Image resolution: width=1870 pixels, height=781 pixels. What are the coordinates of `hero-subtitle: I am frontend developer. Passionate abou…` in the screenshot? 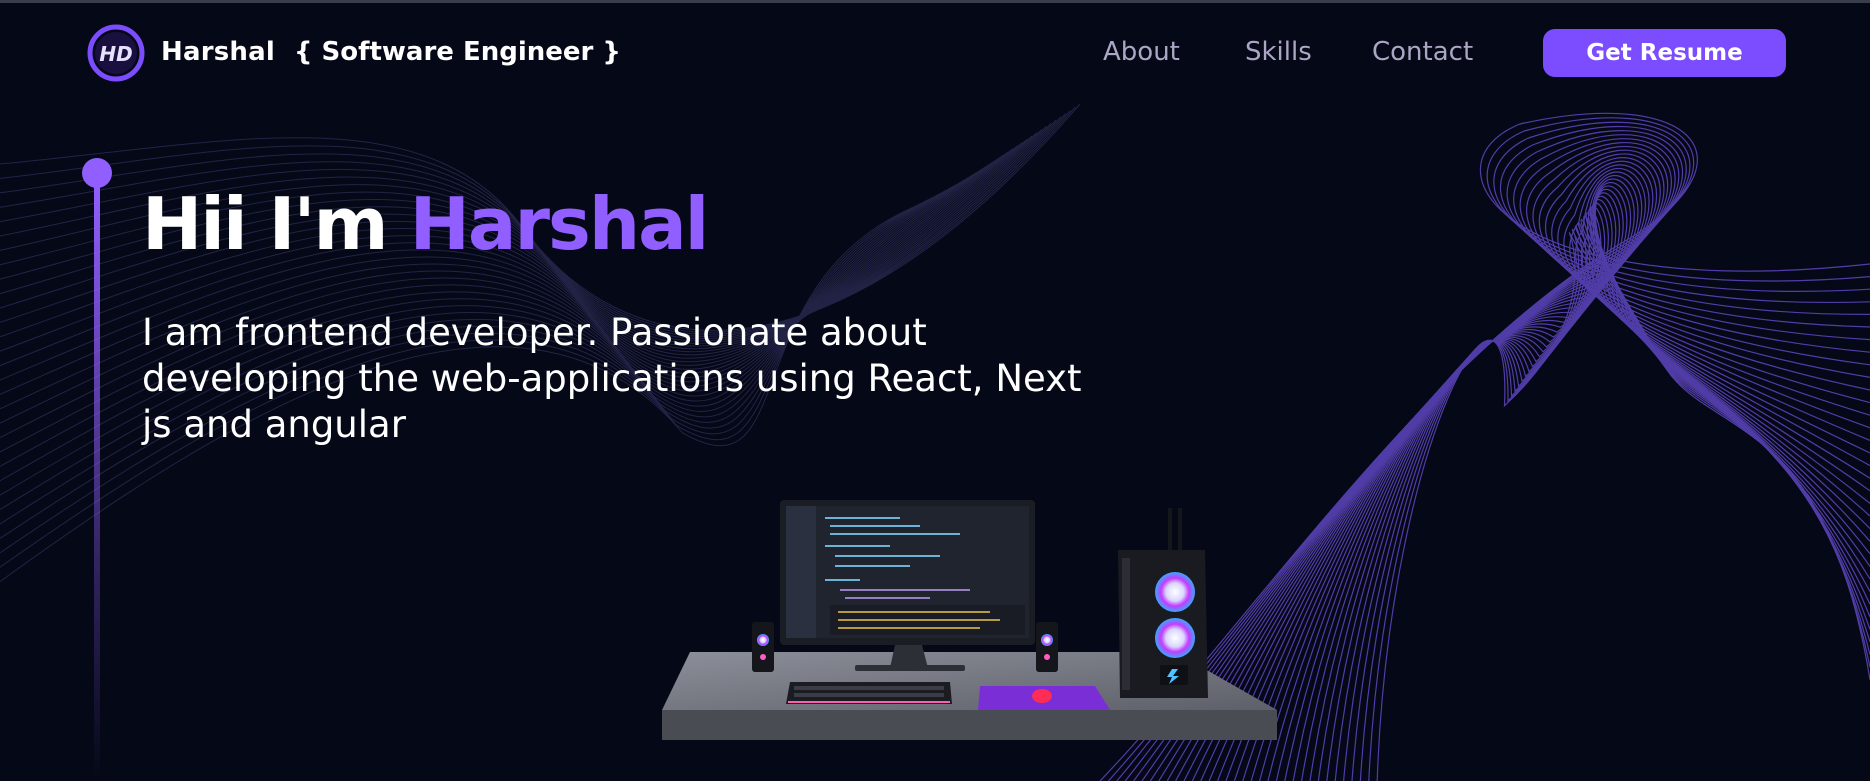 It's located at (612, 378).